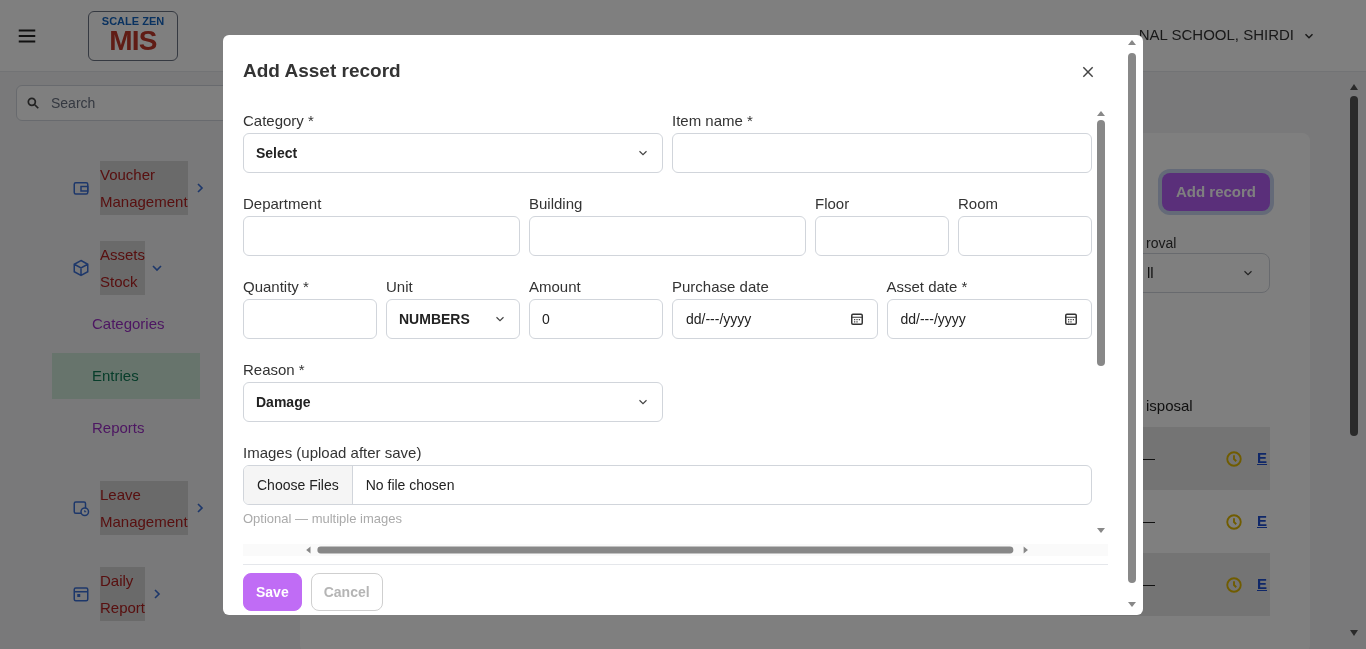 The image size is (1366, 649). I want to click on school-name: NAL SCHOOL, SHIRDI, so click(1216, 35).